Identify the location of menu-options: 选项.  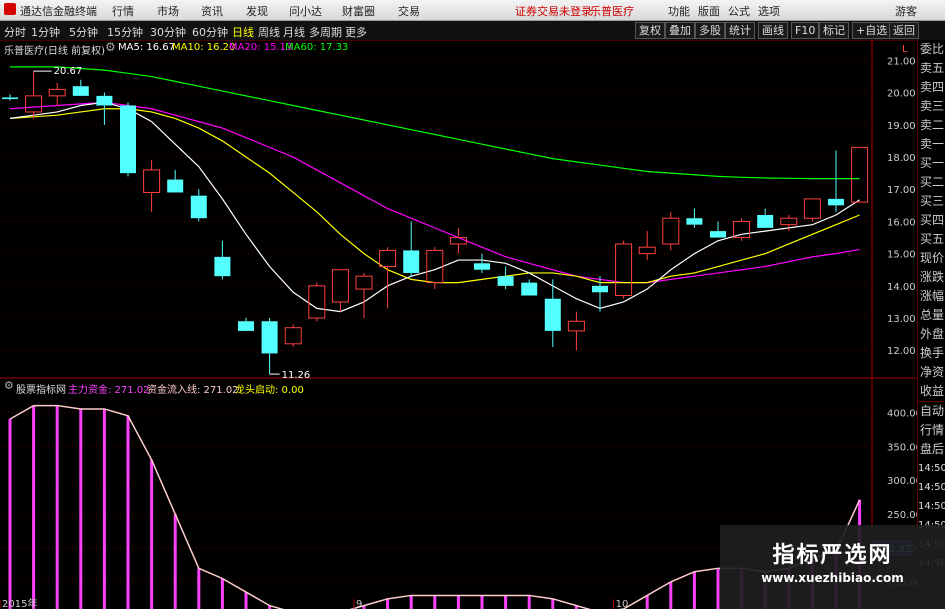
(769, 11).